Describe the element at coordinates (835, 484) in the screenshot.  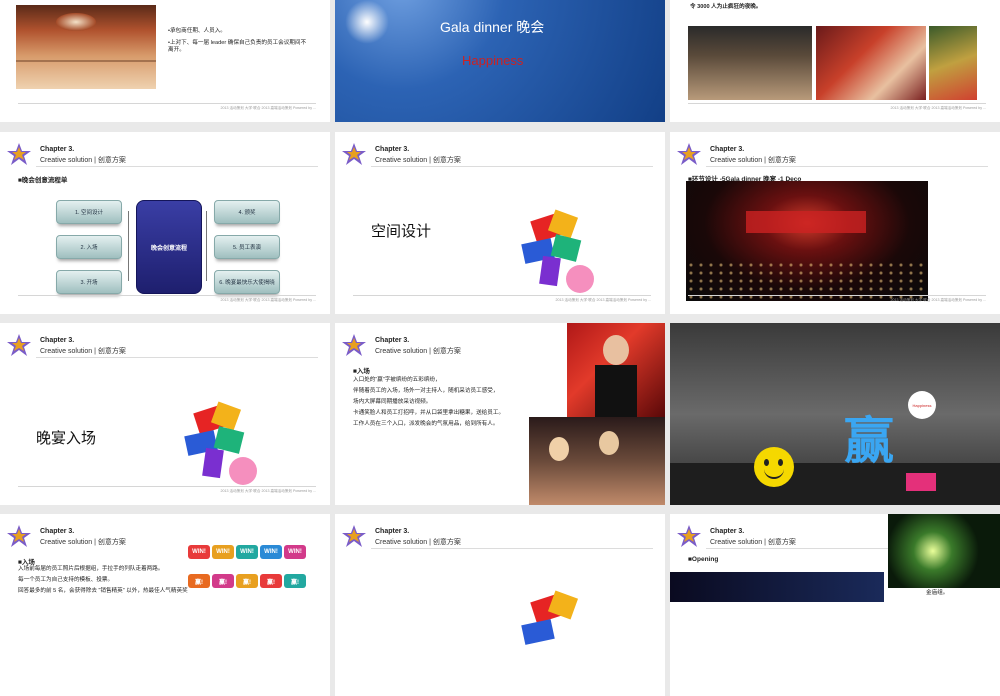
I see `stage-floor` at that location.